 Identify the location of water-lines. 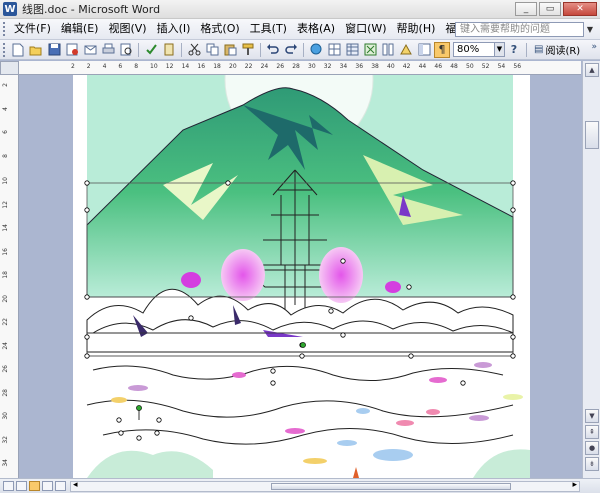
(300, 408).